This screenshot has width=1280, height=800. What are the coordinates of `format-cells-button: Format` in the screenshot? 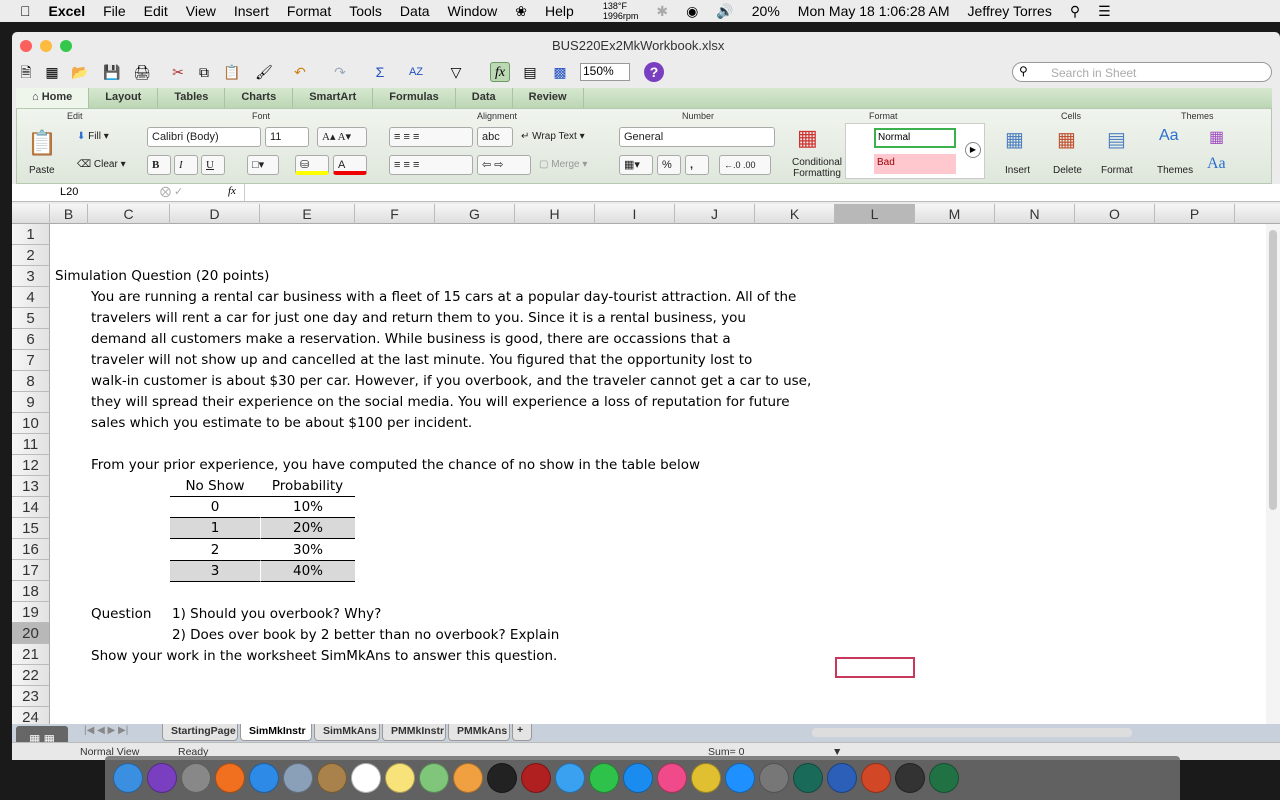 It's located at (1117, 170).